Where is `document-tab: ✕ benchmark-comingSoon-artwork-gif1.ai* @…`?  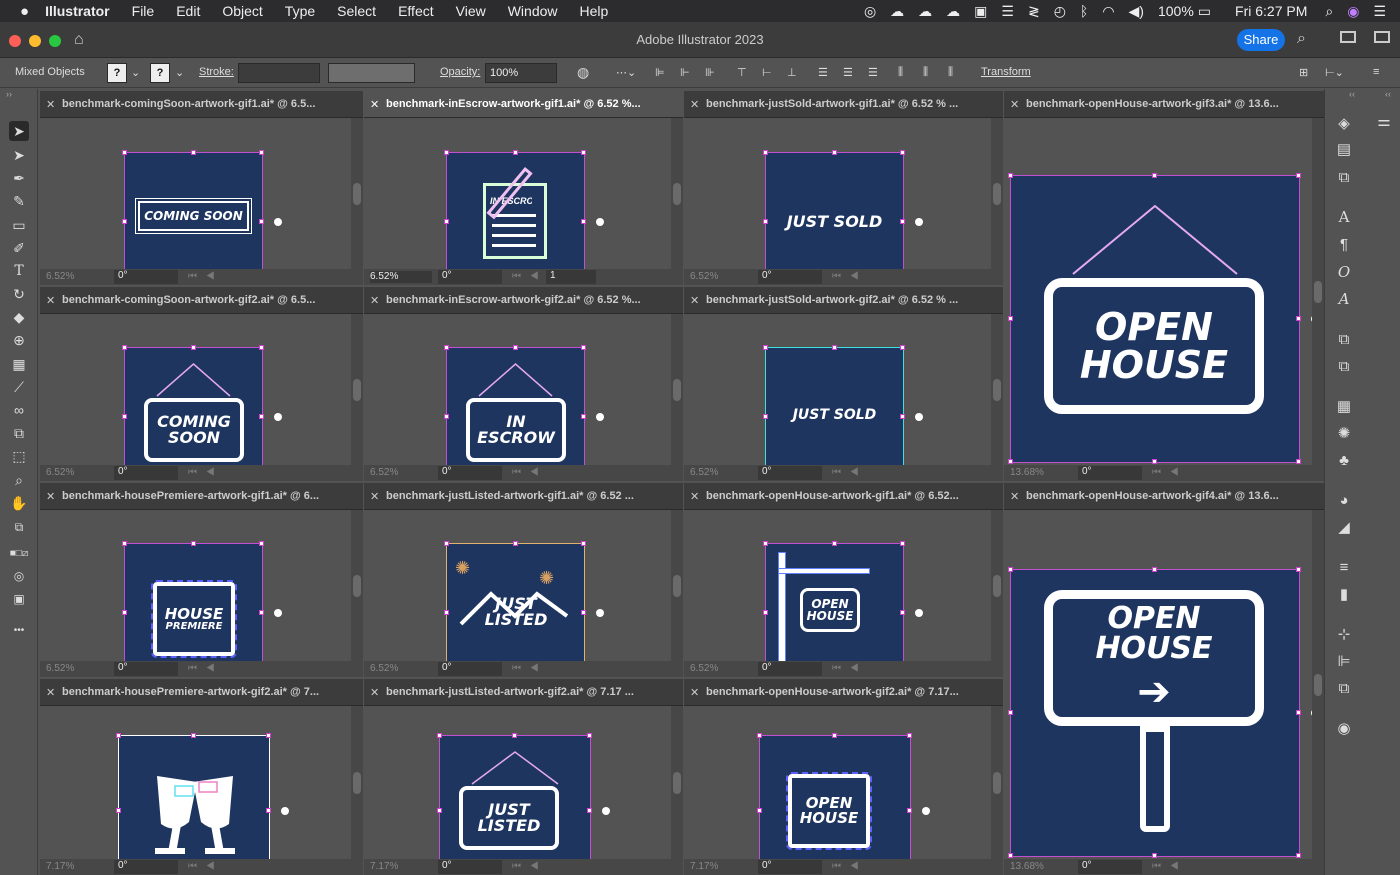
document-tab: ✕ benchmark-comingSoon-artwork-gif1.ai* @… is located at coordinates (201, 104).